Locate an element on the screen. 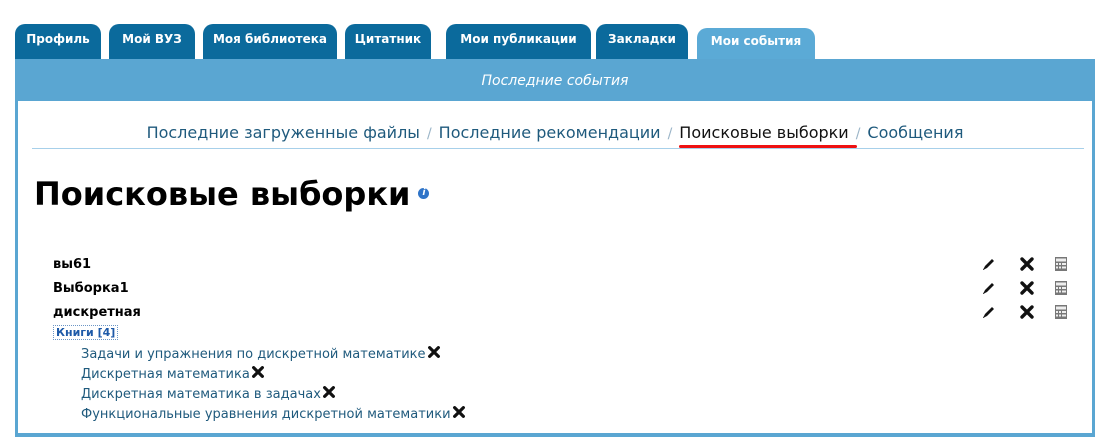 The height and width of the screenshot is (439, 1097). book-item: Дискретная математика в задачах is located at coordinates (208, 393).